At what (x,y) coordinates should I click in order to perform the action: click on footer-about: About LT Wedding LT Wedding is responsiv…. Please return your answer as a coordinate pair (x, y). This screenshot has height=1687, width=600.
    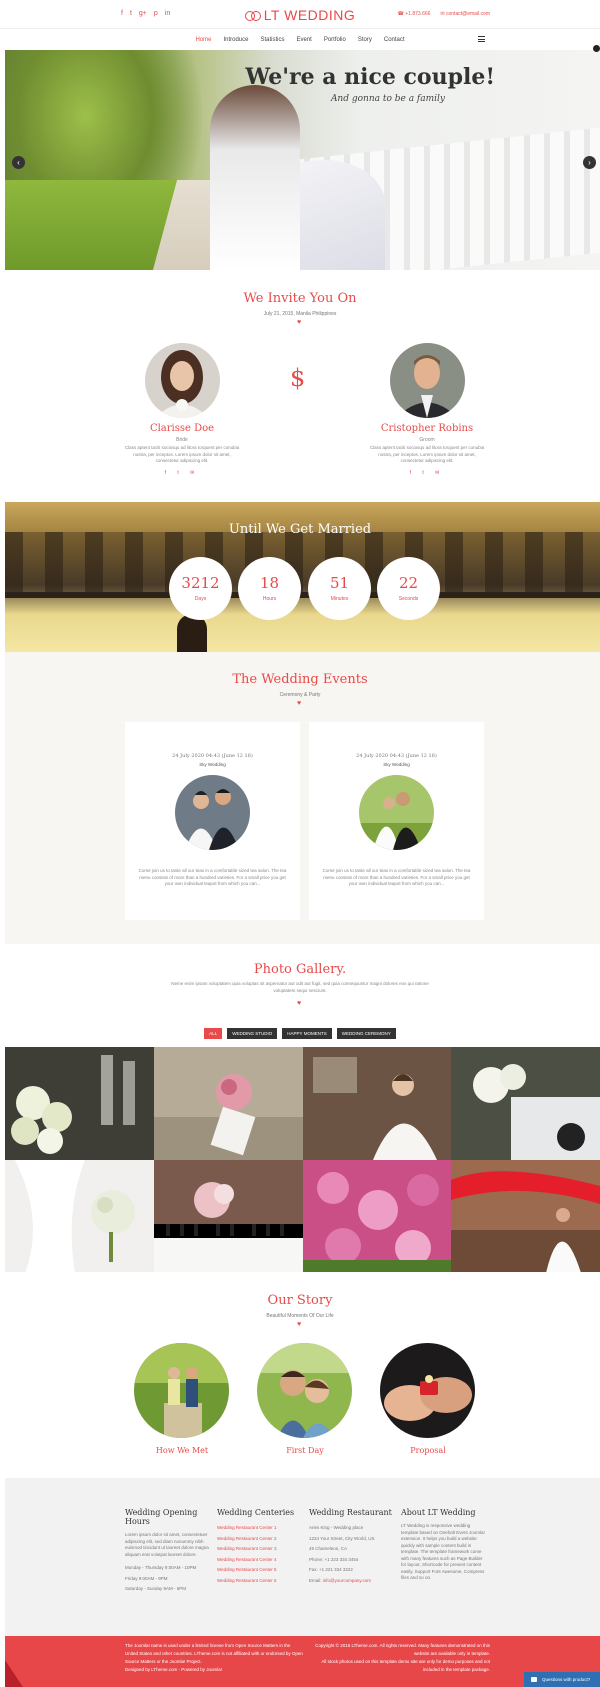
    Looking at the image, I should click on (444, 1545).